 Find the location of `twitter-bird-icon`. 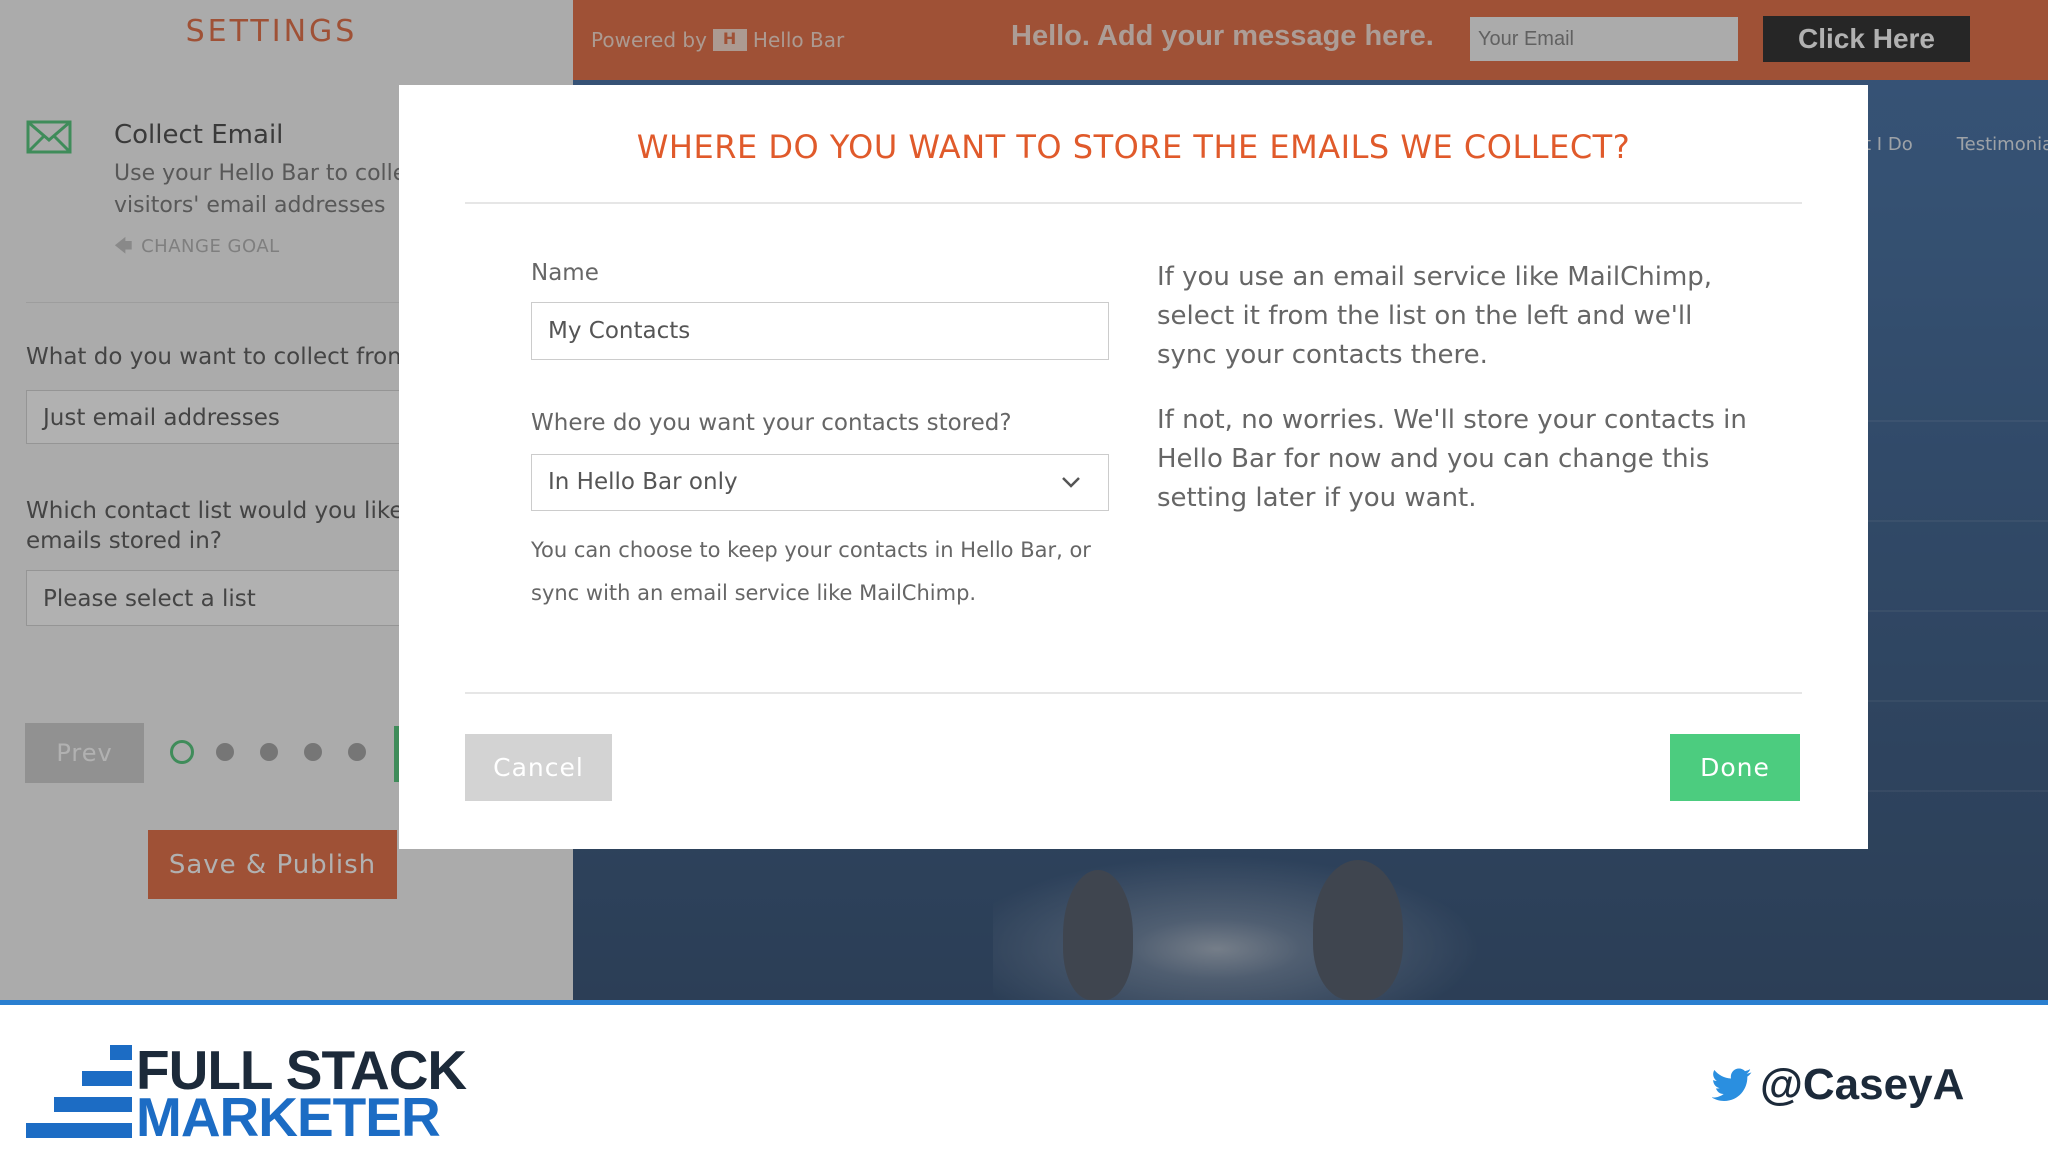

twitter-bird-icon is located at coordinates (1732, 1084).